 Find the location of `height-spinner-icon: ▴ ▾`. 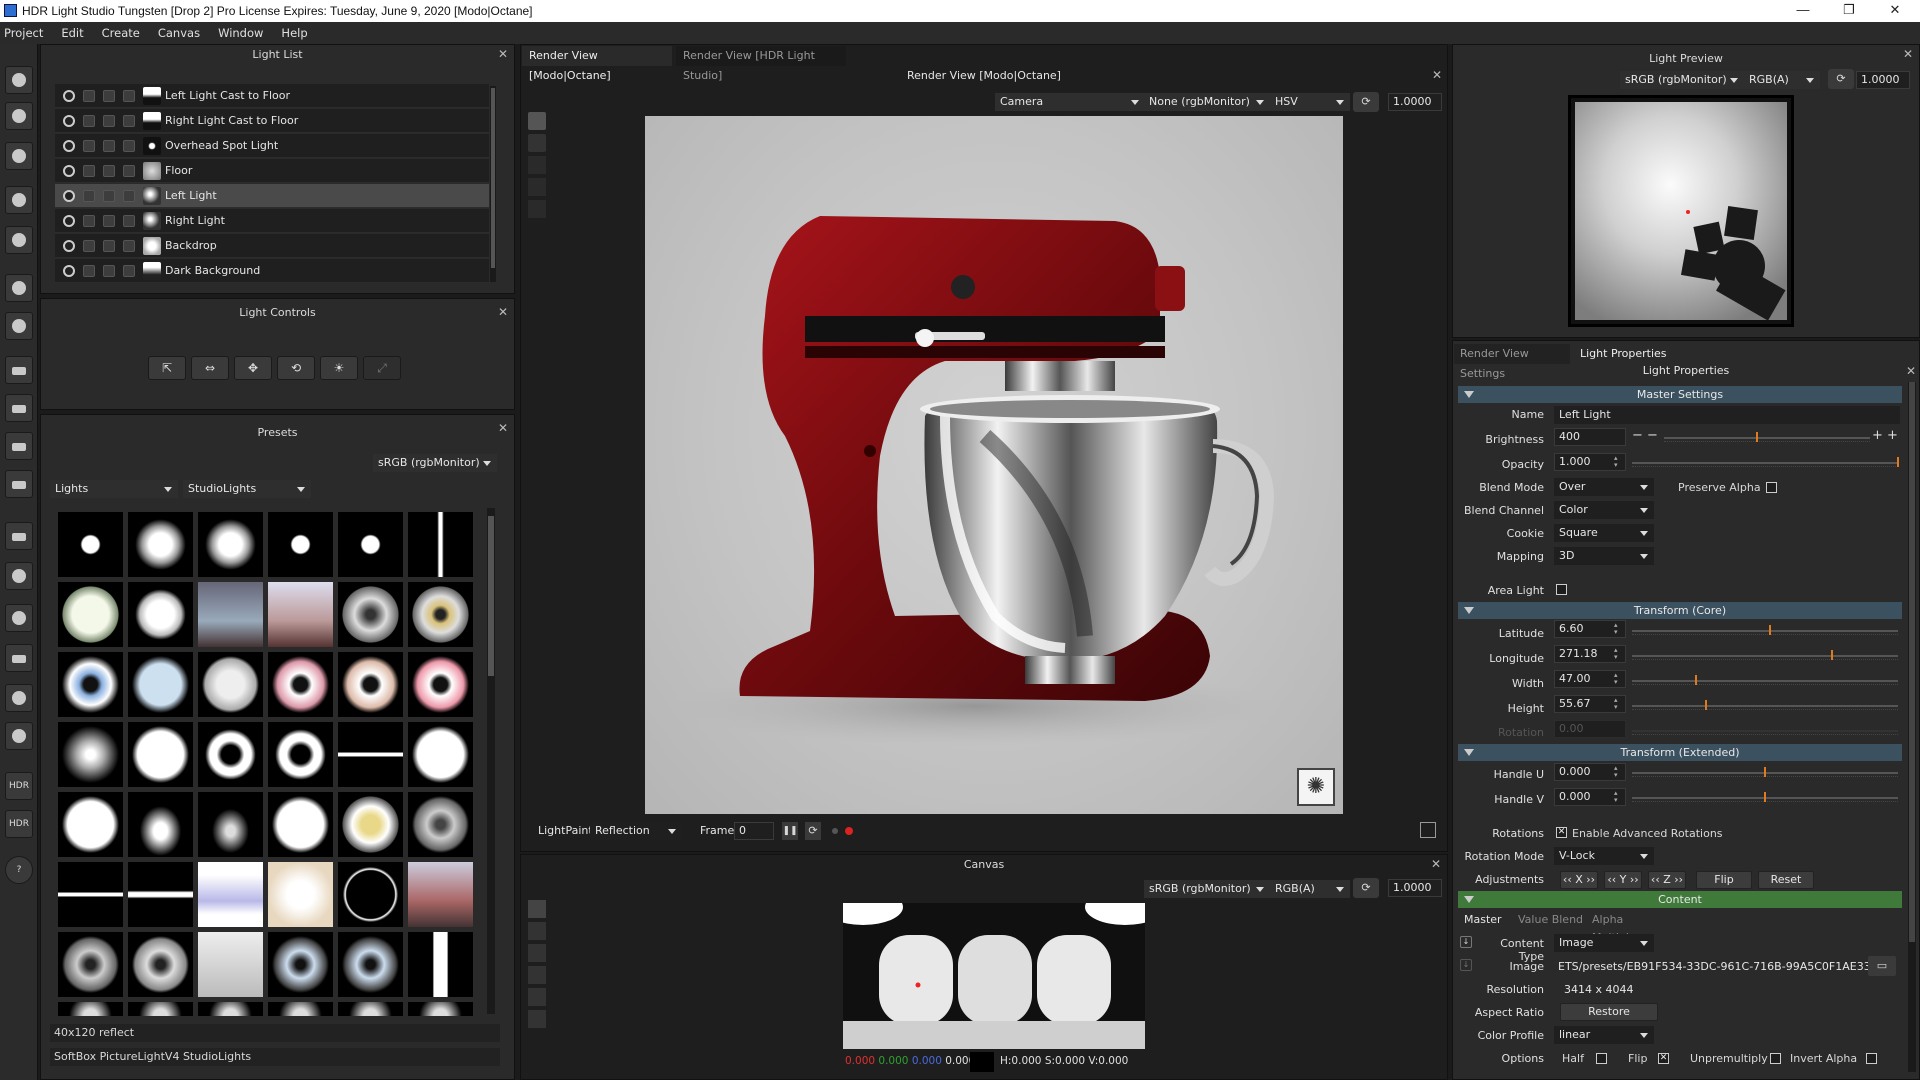

height-spinner-icon: ▴ ▾ is located at coordinates (1617, 704).